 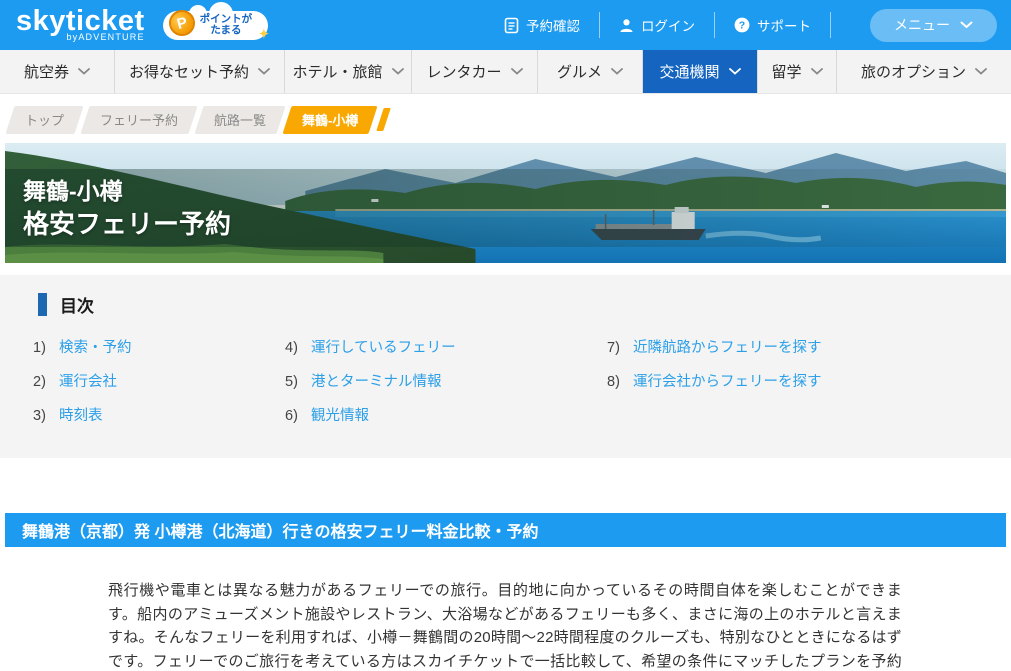 I want to click on toc-heading: 目次, so click(x=524, y=304).